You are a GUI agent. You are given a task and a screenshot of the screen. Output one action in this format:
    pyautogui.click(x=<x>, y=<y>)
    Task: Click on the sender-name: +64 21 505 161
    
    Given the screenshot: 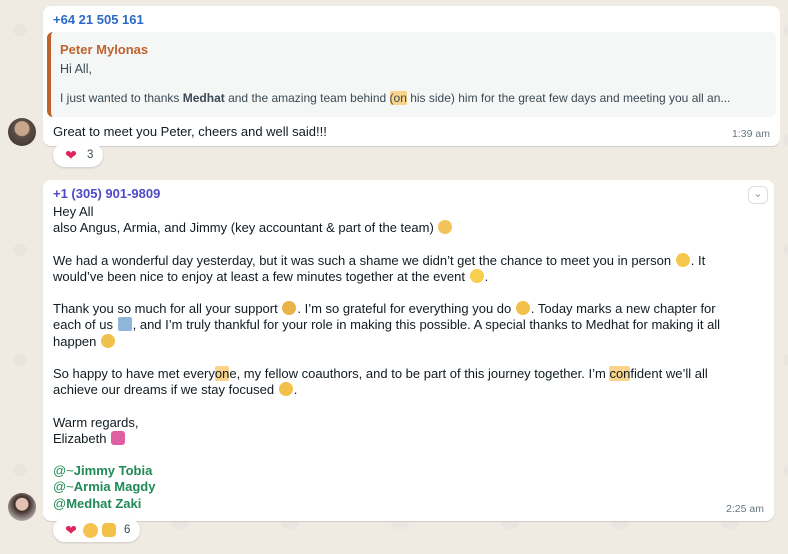 What is the action you would take?
    pyautogui.click(x=98, y=20)
    